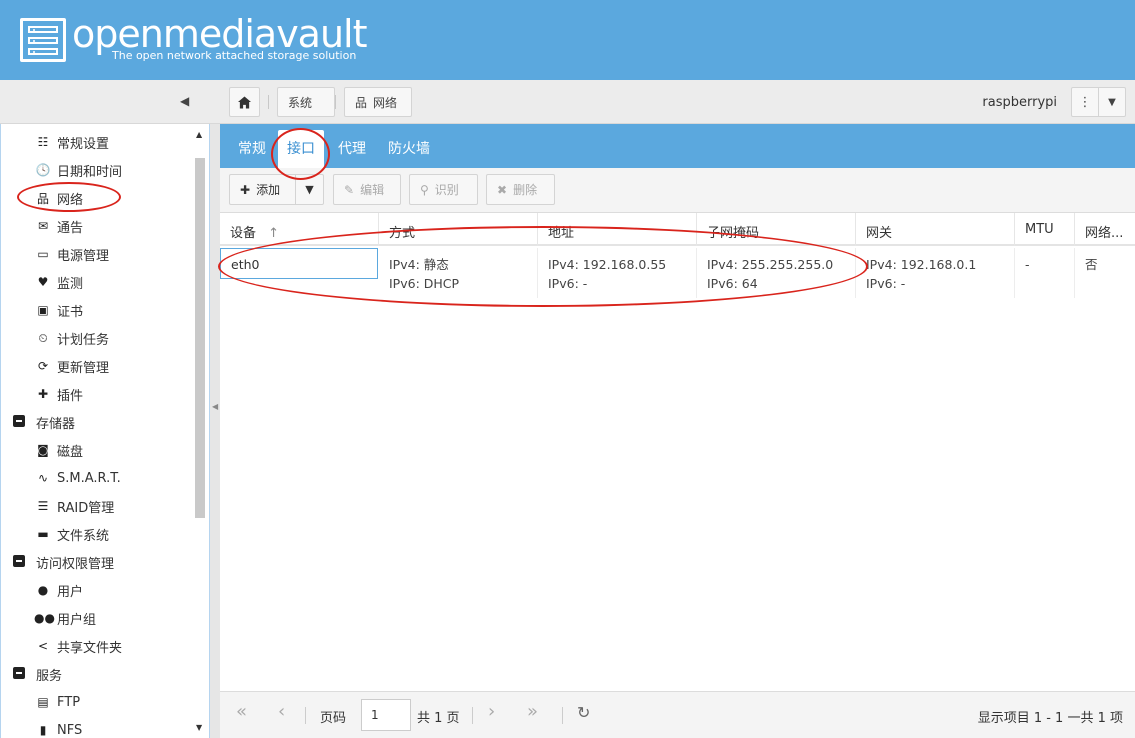 This screenshot has width=1135, height=738. I want to click on sidebar-group: 服务, so click(96, 674).